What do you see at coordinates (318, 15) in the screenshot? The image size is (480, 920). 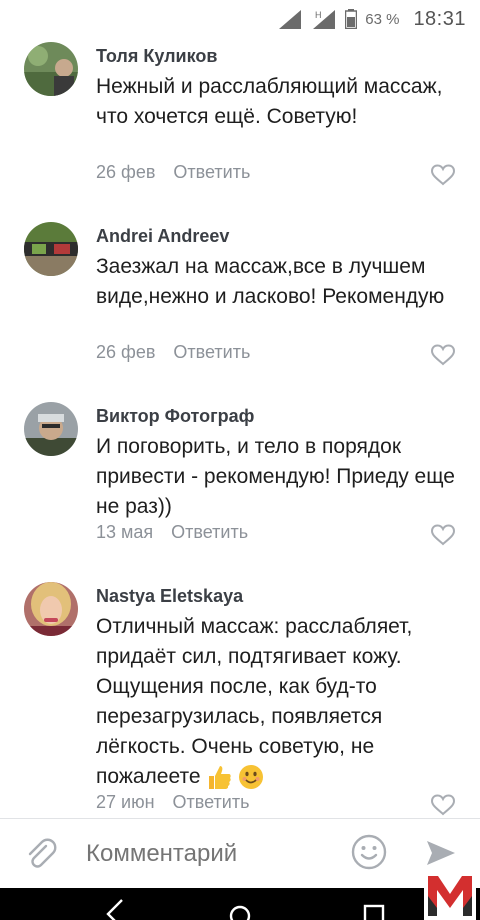 I see `svg-text: H` at bounding box center [318, 15].